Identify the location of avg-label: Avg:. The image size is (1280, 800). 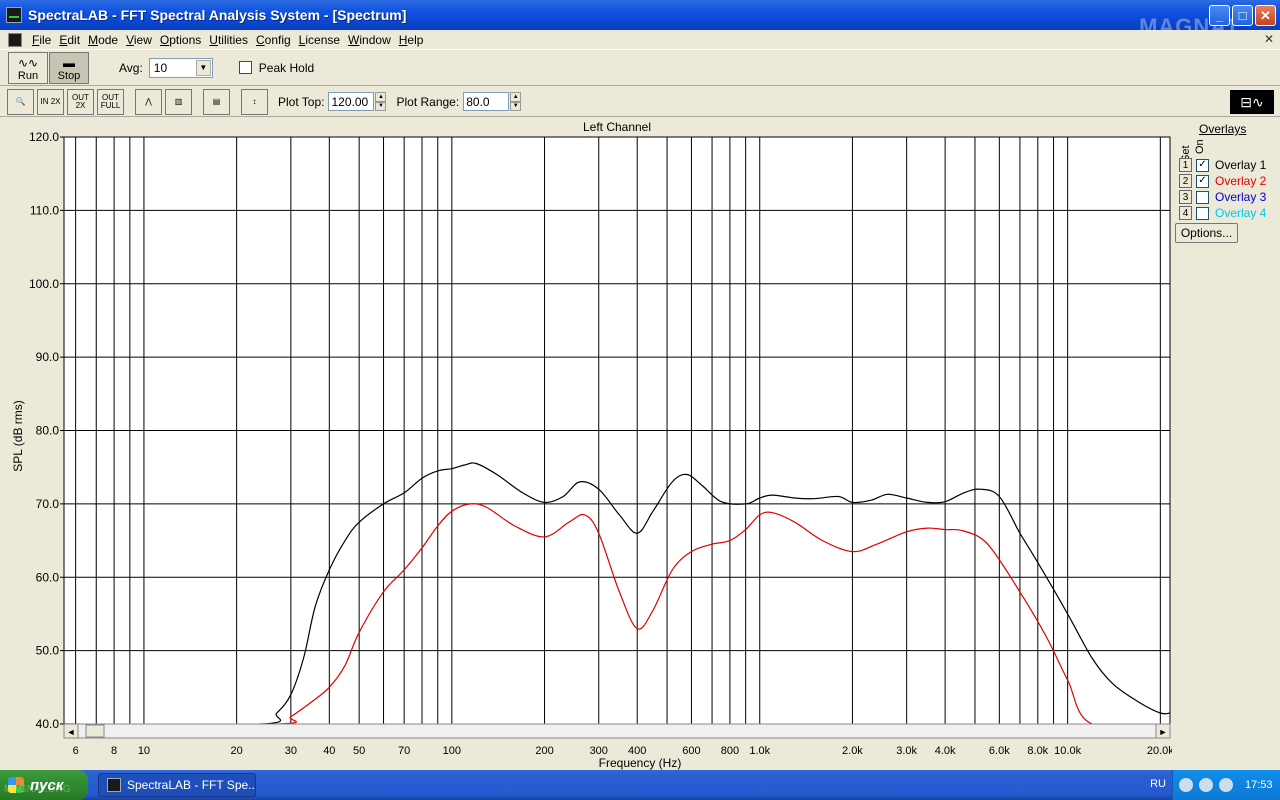
(131, 67).